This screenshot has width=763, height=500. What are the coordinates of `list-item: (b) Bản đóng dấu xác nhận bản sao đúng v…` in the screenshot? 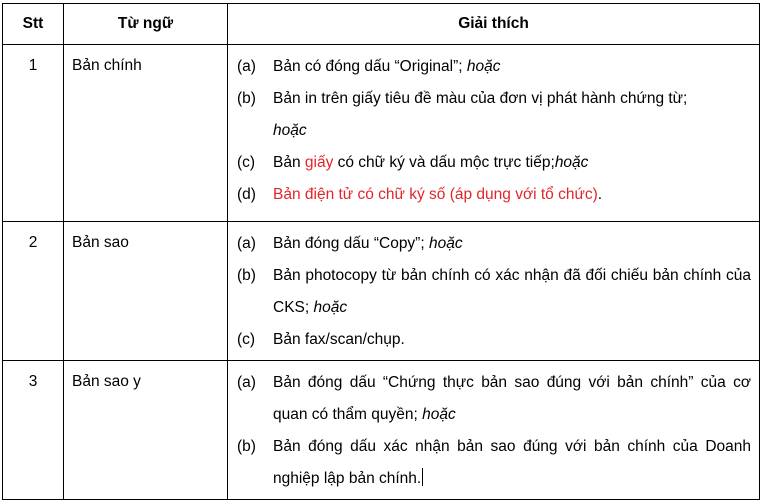 It's located at (493, 463).